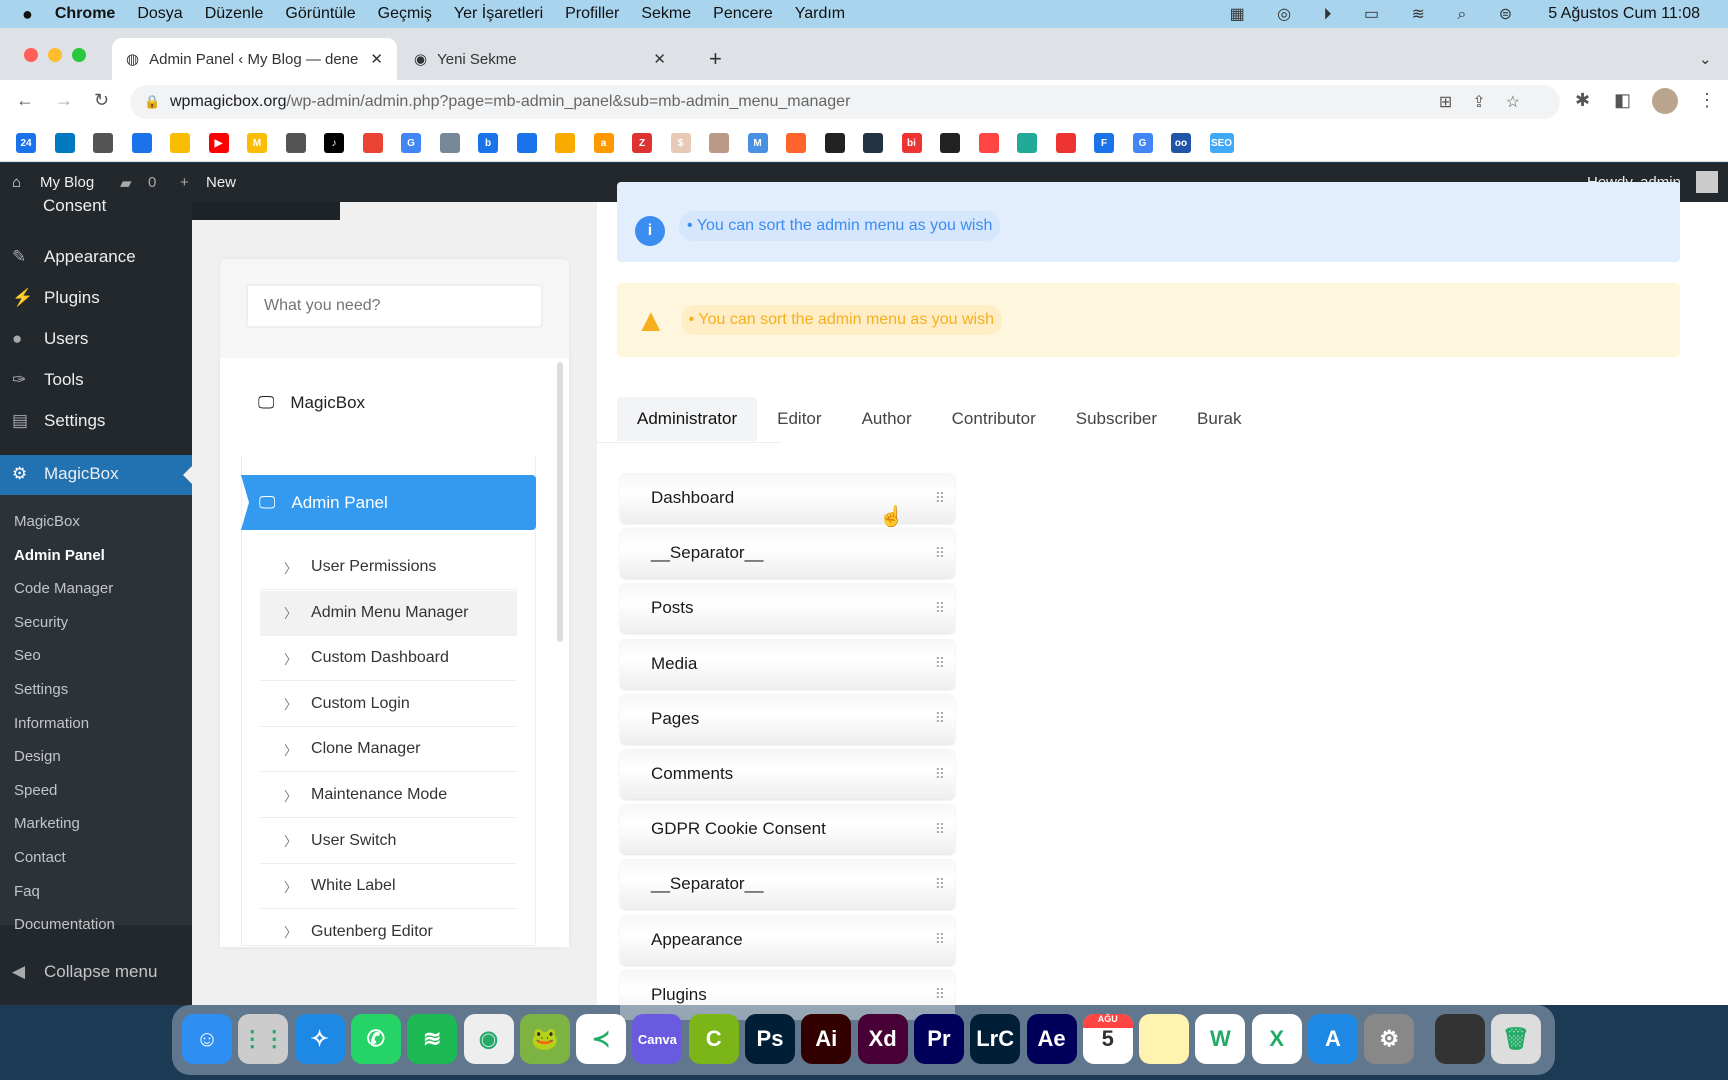 This screenshot has height=1080, width=1728. Describe the element at coordinates (488, 143) in the screenshot. I see `bookmark-icon: b` at that location.